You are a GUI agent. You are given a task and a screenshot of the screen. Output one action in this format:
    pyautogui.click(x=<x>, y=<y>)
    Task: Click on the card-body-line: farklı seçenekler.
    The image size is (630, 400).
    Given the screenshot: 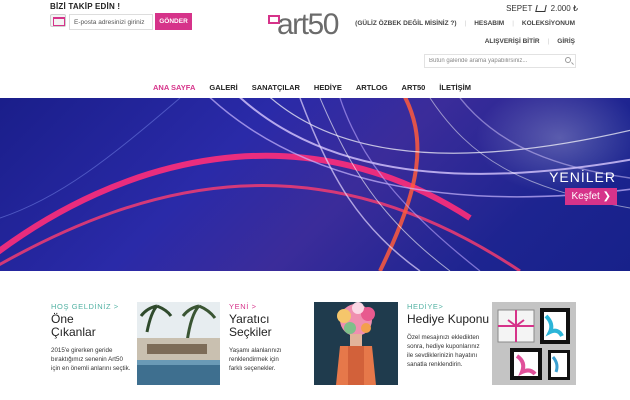 What is the action you would take?
    pyautogui.click(x=252, y=368)
    